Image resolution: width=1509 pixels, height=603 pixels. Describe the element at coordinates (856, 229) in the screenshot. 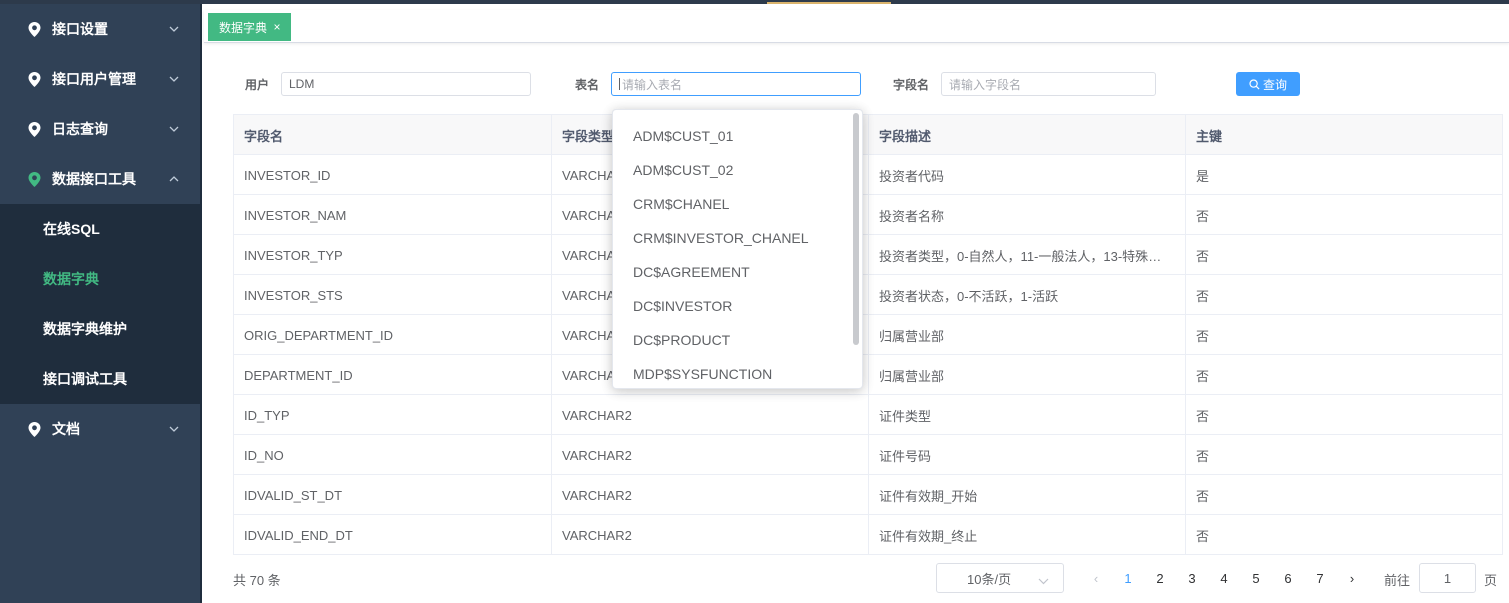

I see `dropdown-scrollbar` at that location.